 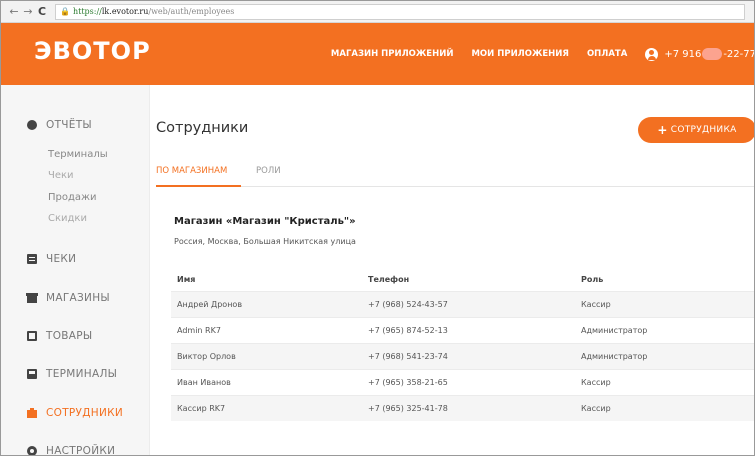 What do you see at coordinates (61, 175) in the screenshot?
I see `sidebar-sub-receipts: Чеки` at bounding box center [61, 175].